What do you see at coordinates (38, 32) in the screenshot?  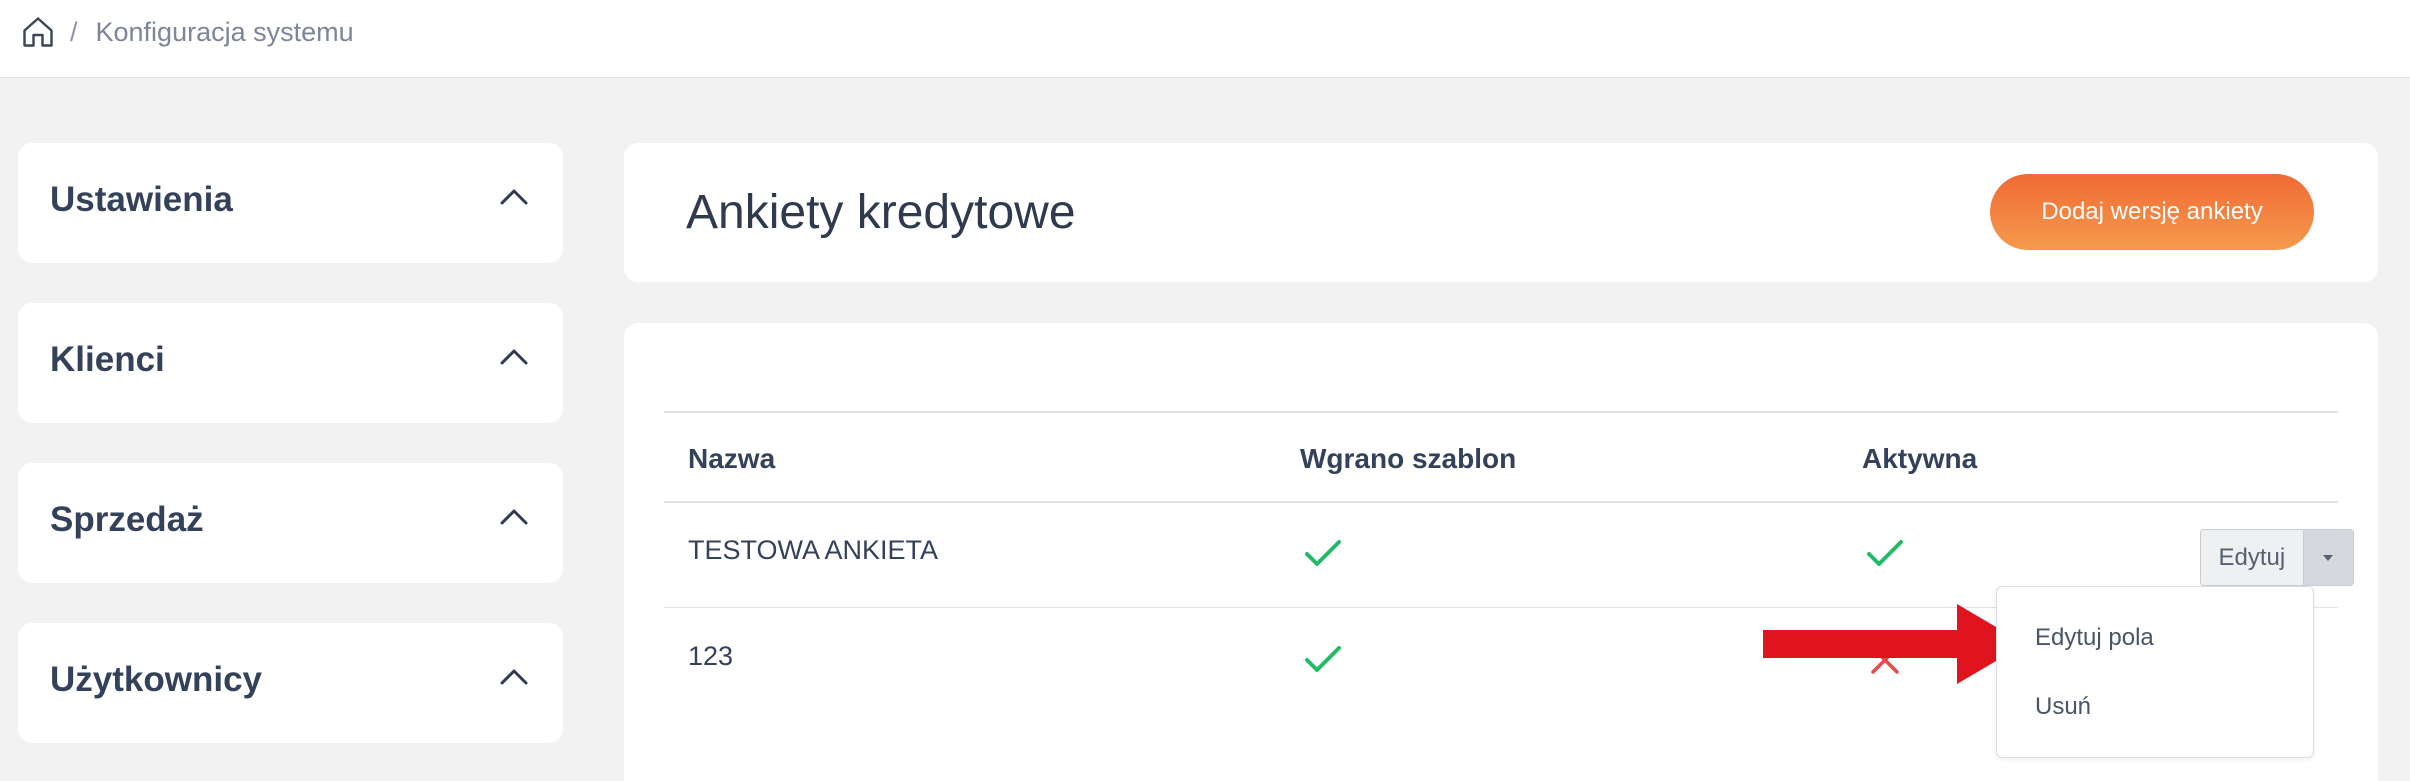 I see `home-icon` at bounding box center [38, 32].